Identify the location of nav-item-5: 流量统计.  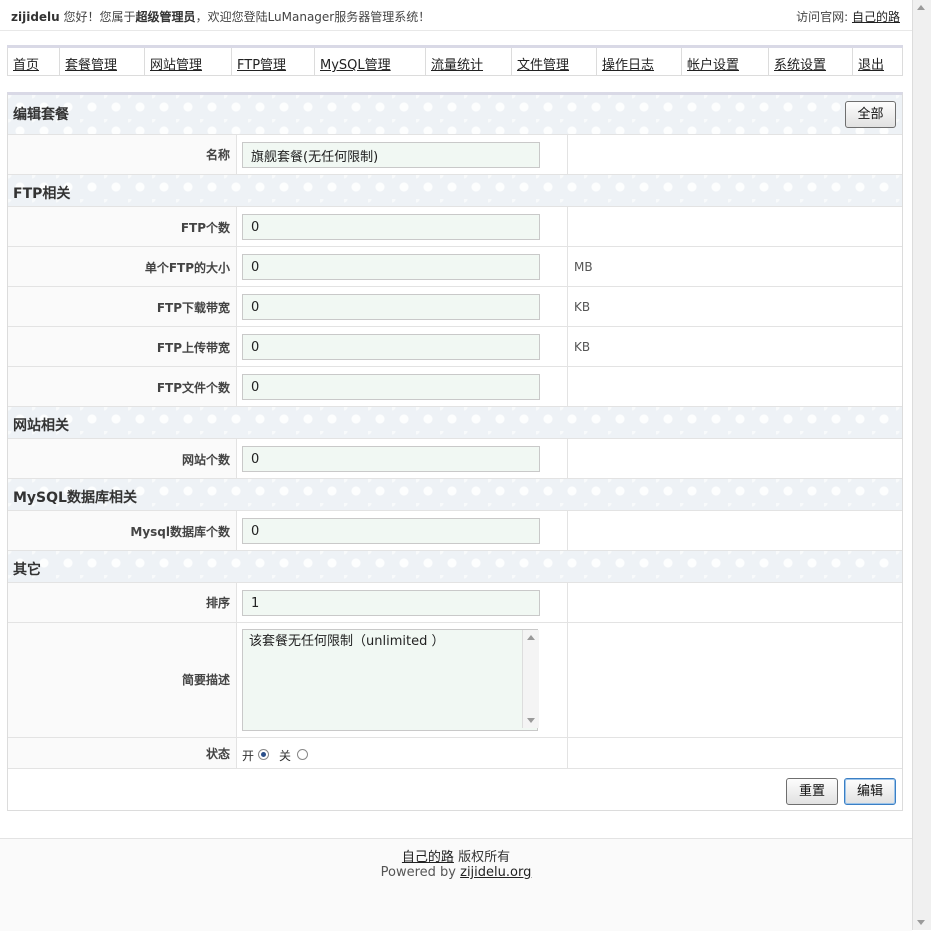
(468, 61).